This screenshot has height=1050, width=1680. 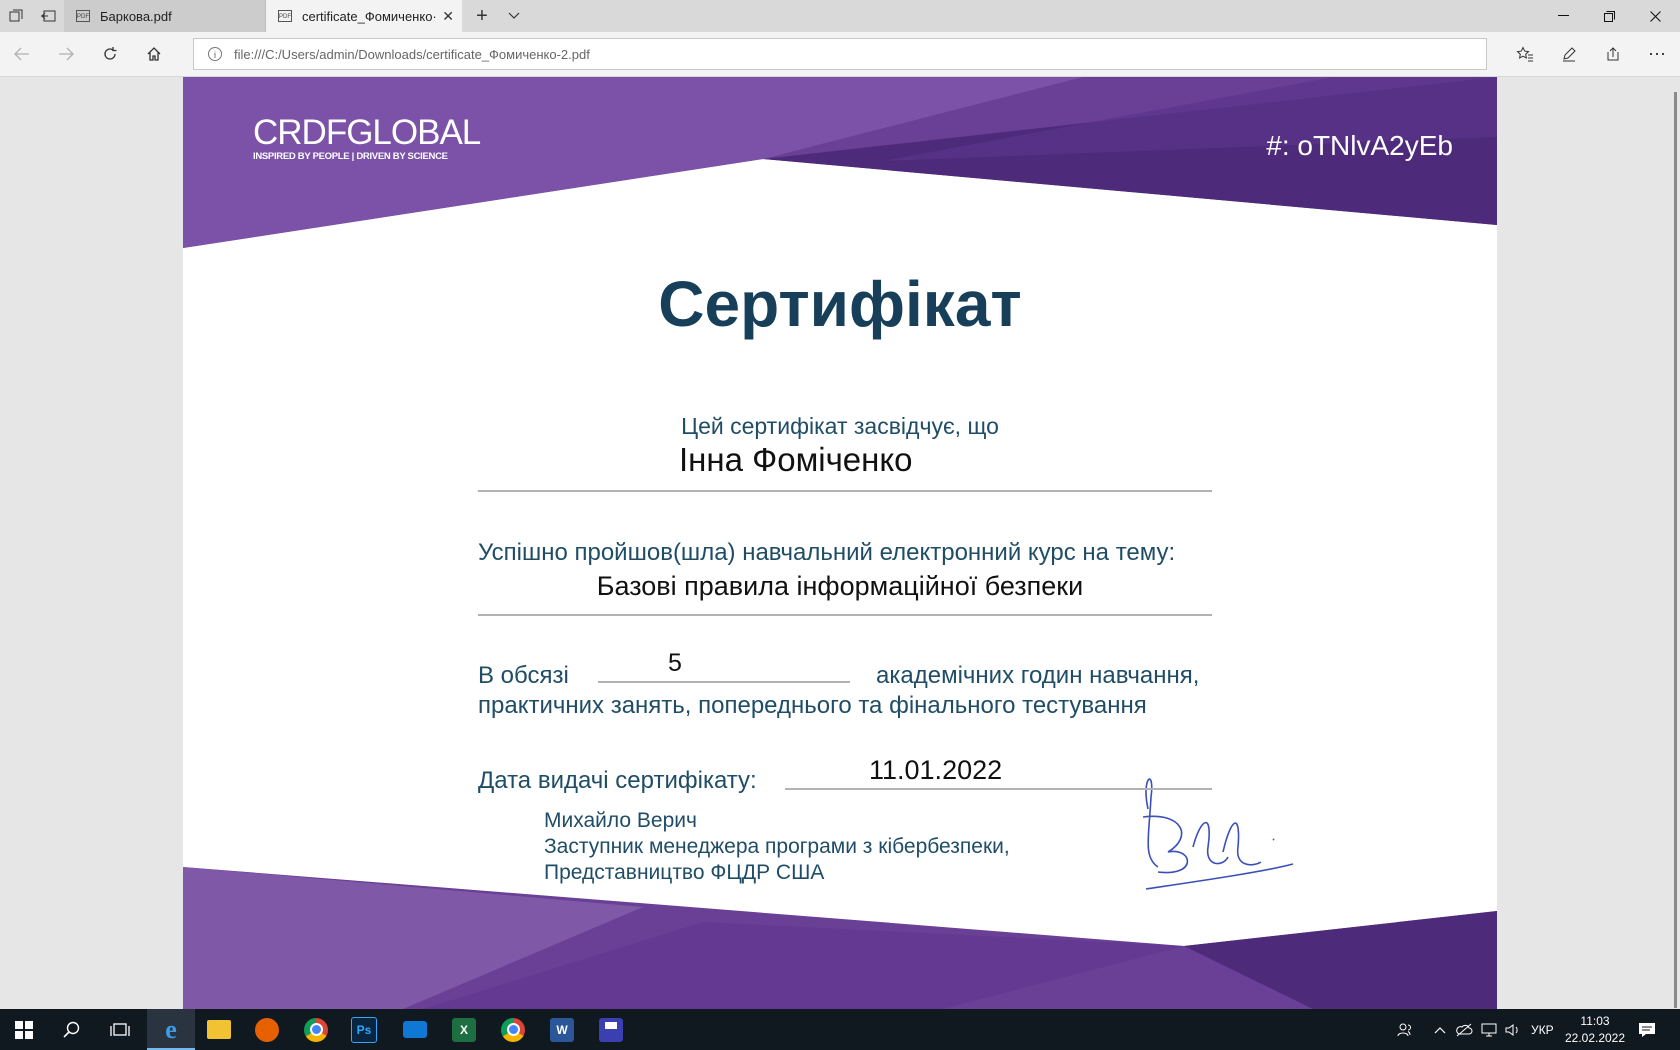 I want to click on windows-logo-icon, so click(x=24, y=1029).